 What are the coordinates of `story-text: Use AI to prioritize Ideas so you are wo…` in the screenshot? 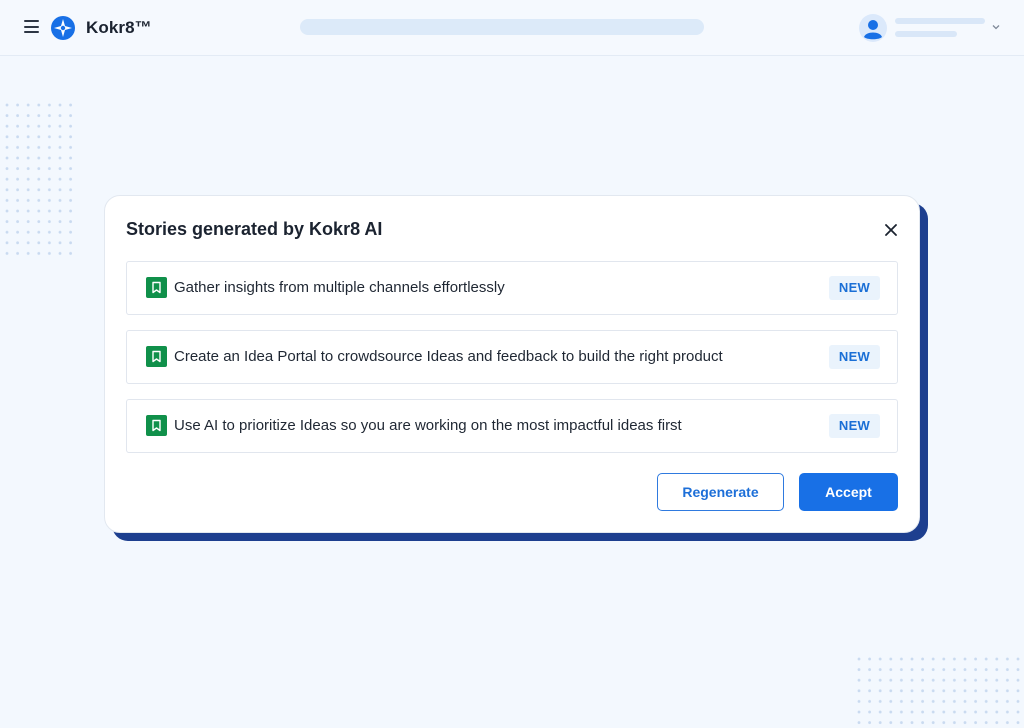 It's located at (428, 425).